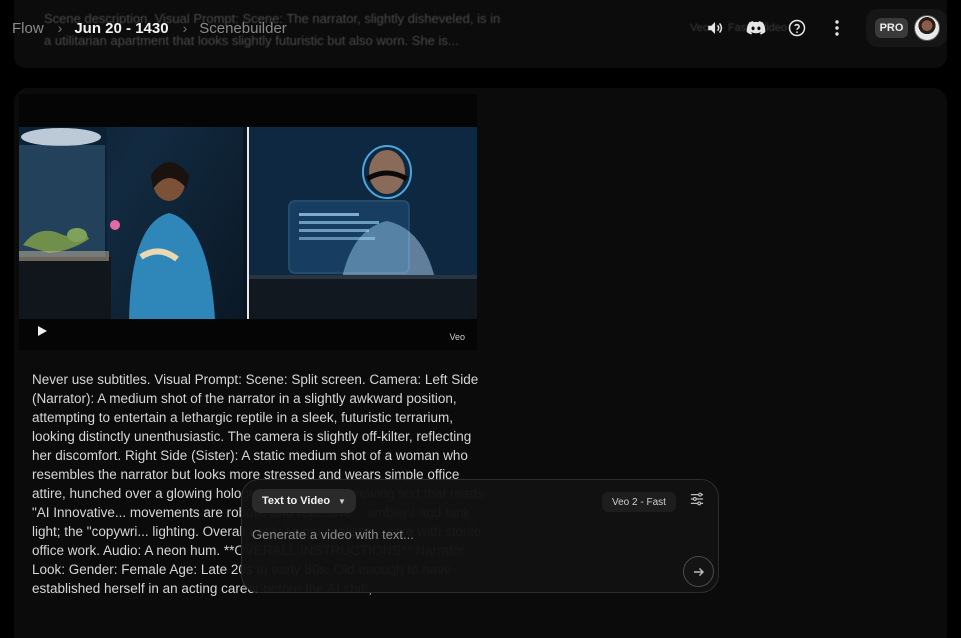 This screenshot has width=961, height=638. I want to click on prompt-composer: Text to Video ▼ Veo 2 - Fast, so click(480, 536).